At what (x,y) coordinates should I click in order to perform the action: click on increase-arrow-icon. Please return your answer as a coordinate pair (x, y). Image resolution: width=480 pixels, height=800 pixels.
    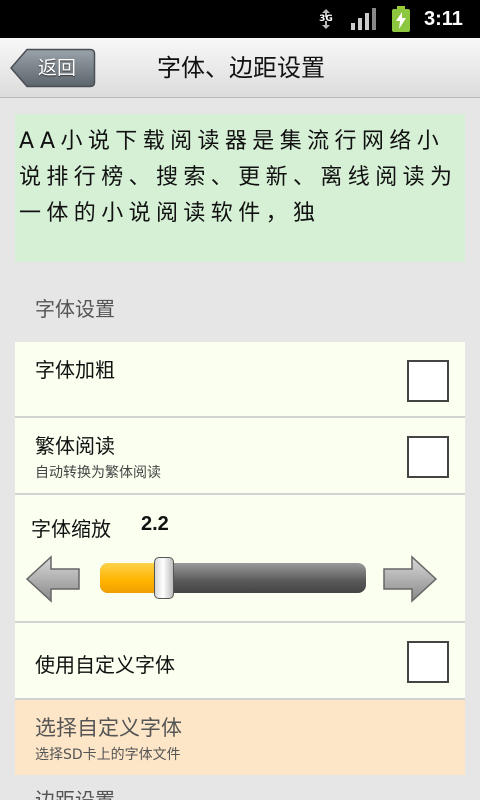
    Looking at the image, I should click on (410, 579).